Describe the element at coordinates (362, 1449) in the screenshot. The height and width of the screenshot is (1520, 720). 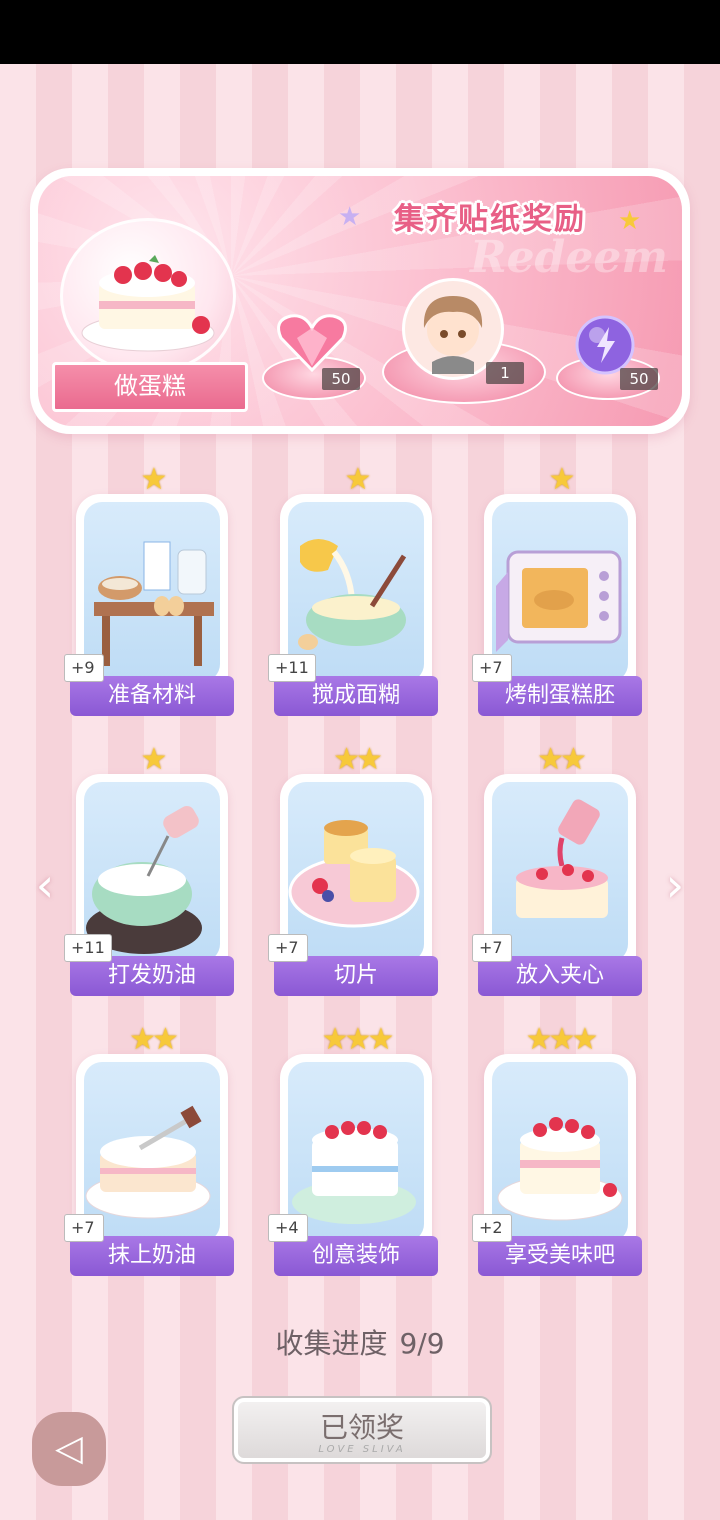
I see `claimed-button-subtitle: LOVE SLIVA` at that location.